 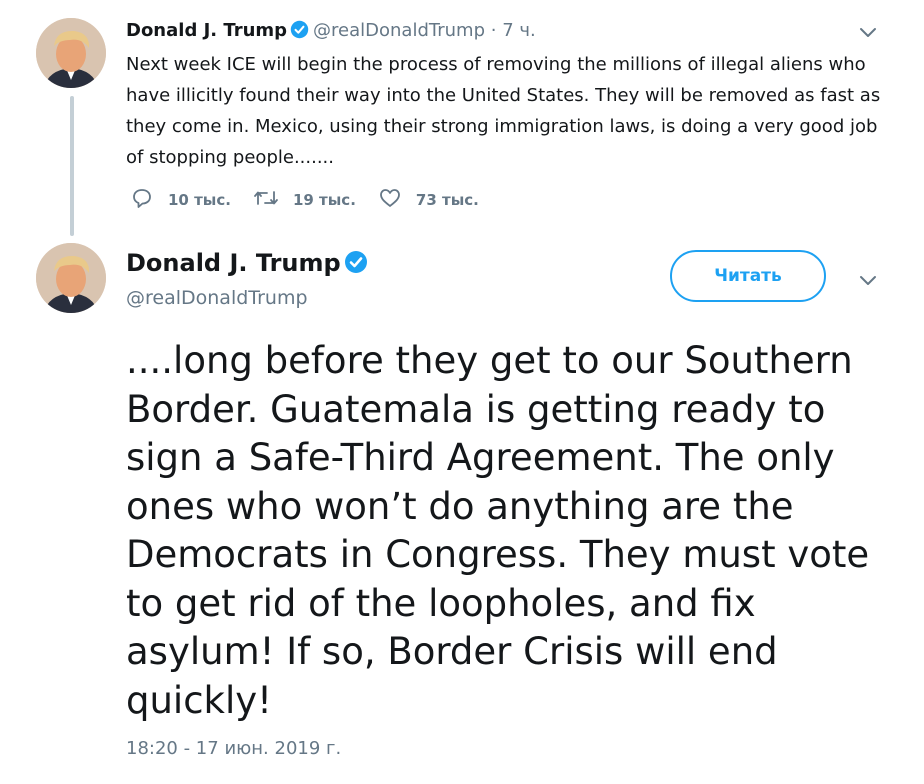 I want to click on tweet1-header: Donald J. Trump @realDonaldTrump · 7 ч., so click(x=331, y=32).